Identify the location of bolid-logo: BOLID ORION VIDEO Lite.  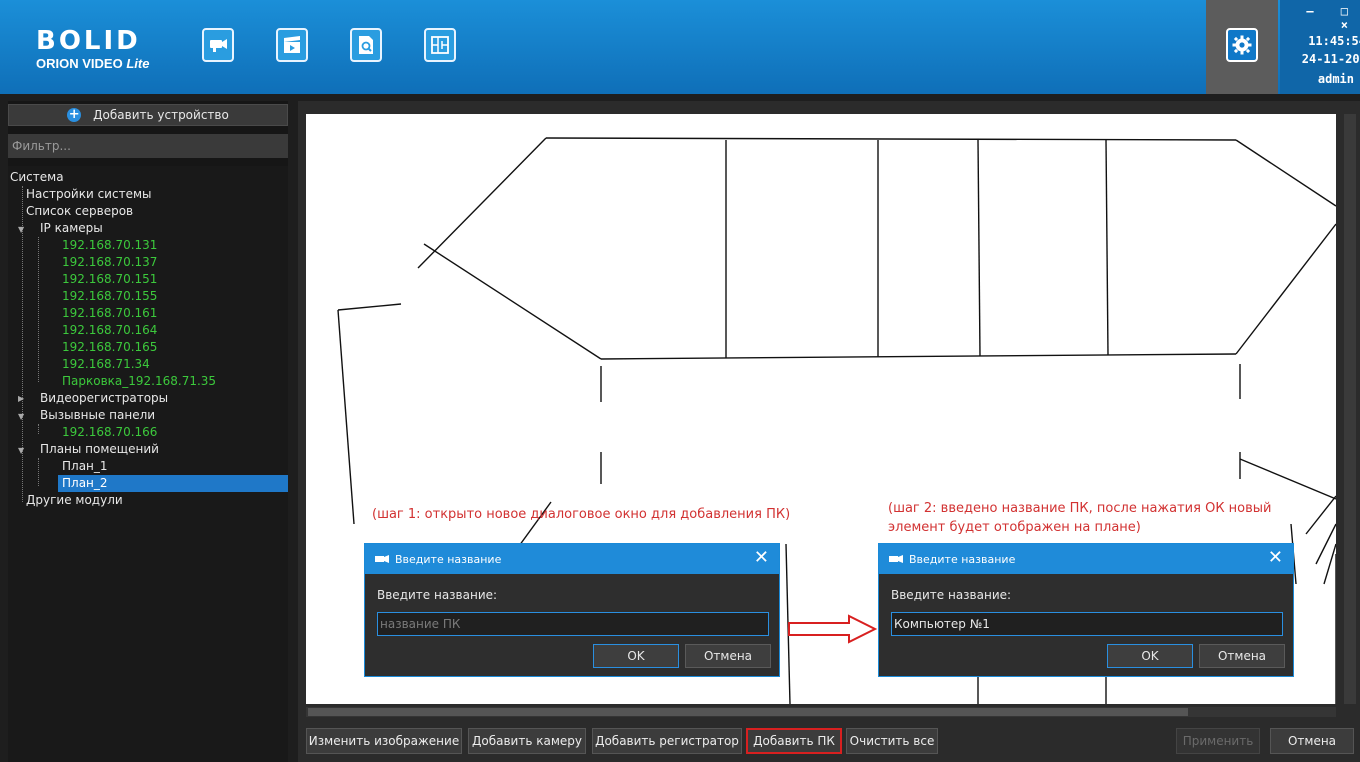
(95, 50).